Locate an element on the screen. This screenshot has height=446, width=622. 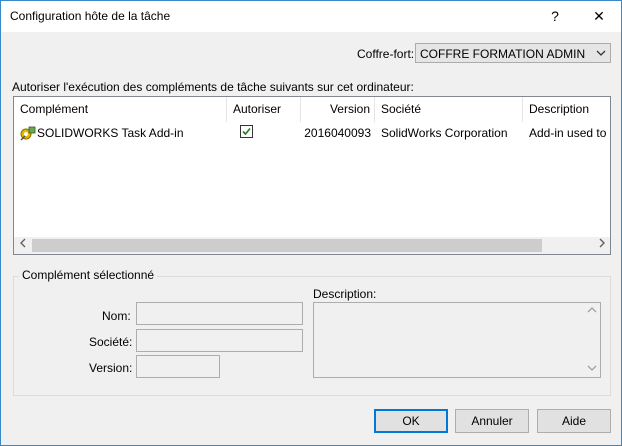
chevron-down-icon is located at coordinates (601, 54).